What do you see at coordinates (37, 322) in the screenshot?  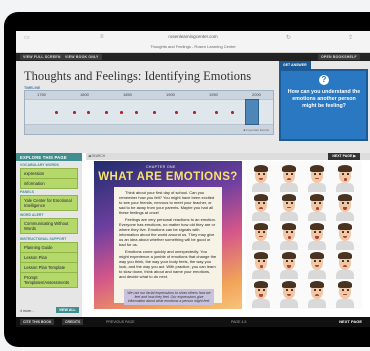 I see `cite-this-book-button: CITE THIS BOOK` at bounding box center [37, 322].